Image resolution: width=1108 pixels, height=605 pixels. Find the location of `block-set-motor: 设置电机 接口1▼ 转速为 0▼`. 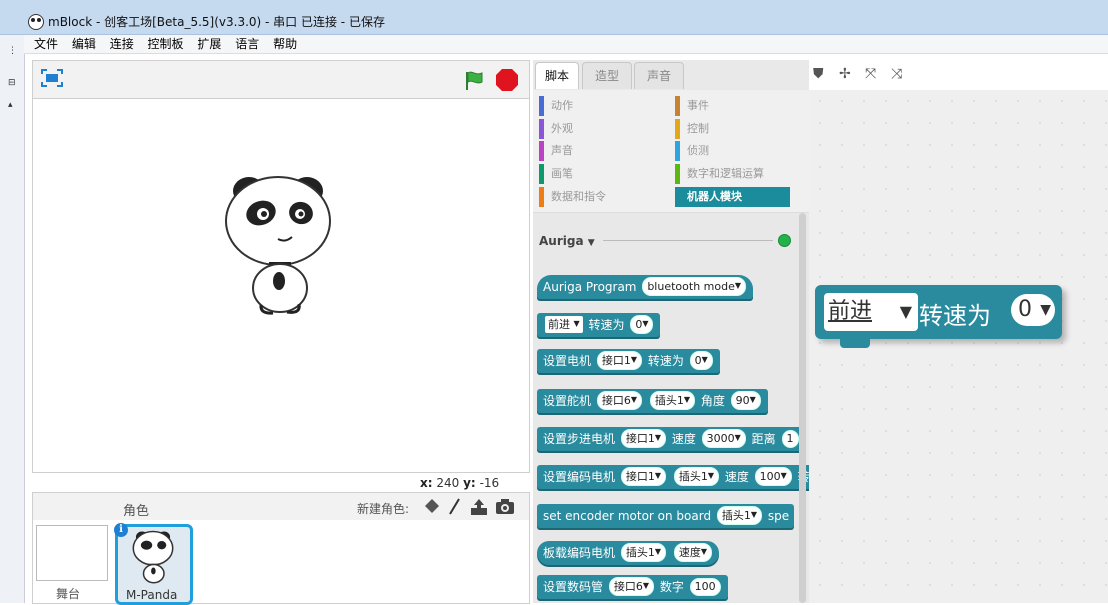

block-set-motor: 设置电机 接口1▼ 转速为 0▼ is located at coordinates (628, 361).